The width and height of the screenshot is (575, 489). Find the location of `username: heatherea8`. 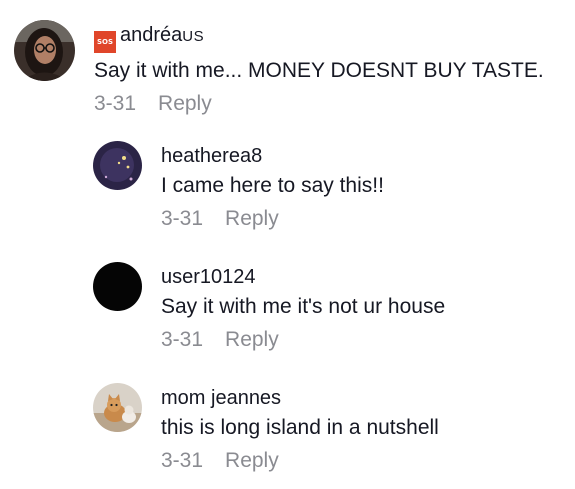

username: heatherea8 is located at coordinates (272, 156).